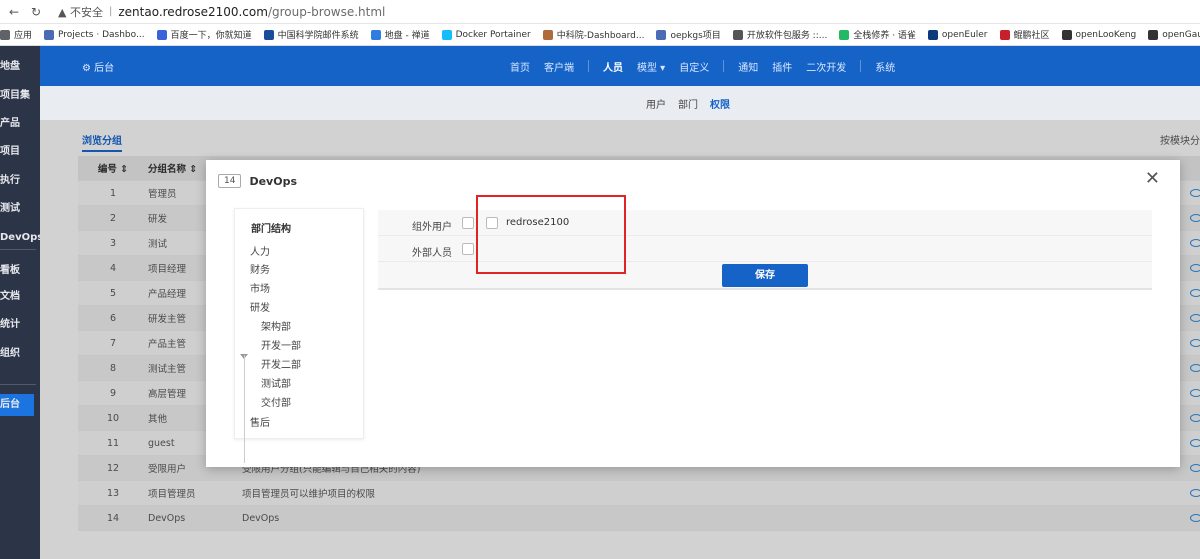  I want to click on modal-title: DevOps, so click(273, 181).